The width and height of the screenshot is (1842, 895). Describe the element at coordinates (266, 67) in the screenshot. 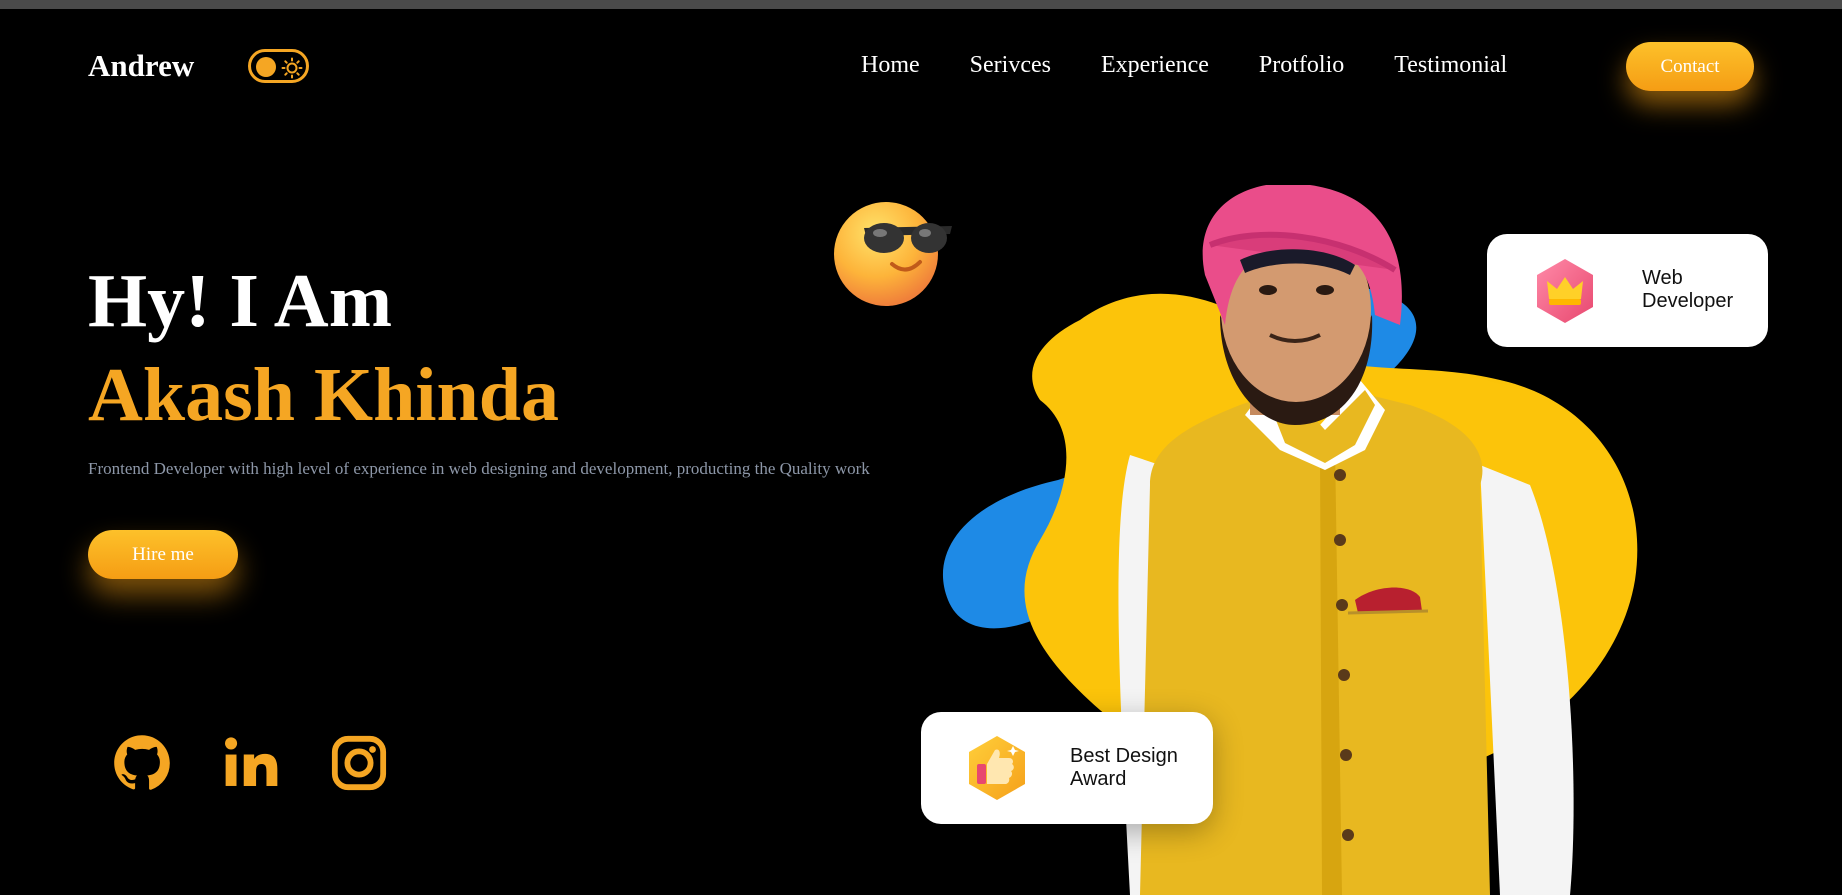

I see `toggle-knob` at that location.